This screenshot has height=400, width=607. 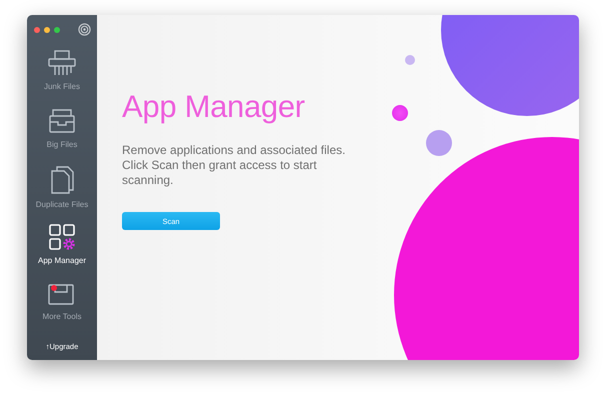 I want to click on apps-gear-icon, so click(x=62, y=237).